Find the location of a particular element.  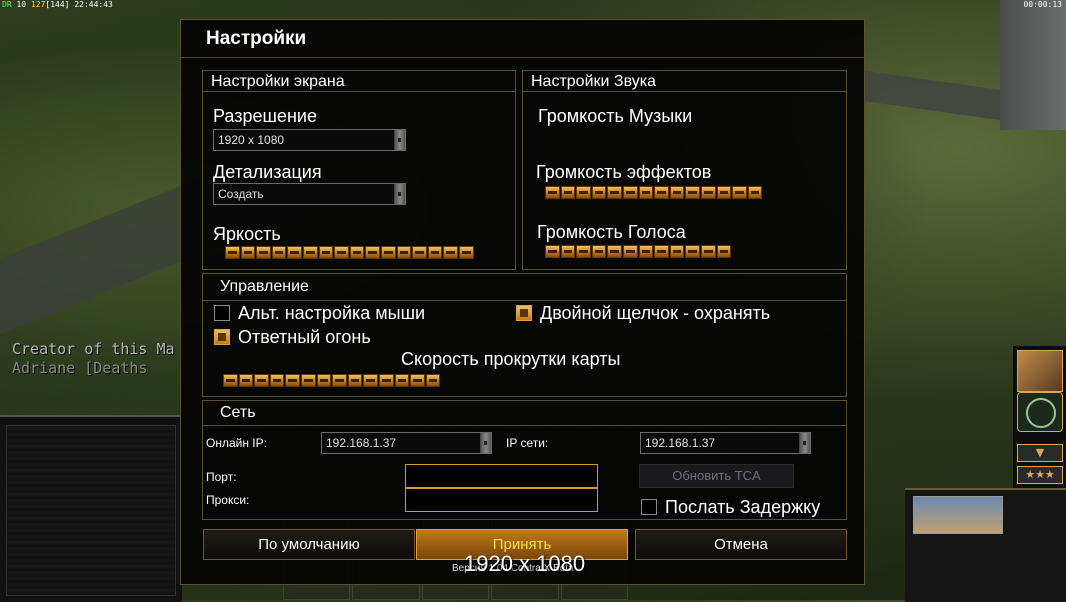

return-fire-label: Ответный огонь is located at coordinates (304, 337).